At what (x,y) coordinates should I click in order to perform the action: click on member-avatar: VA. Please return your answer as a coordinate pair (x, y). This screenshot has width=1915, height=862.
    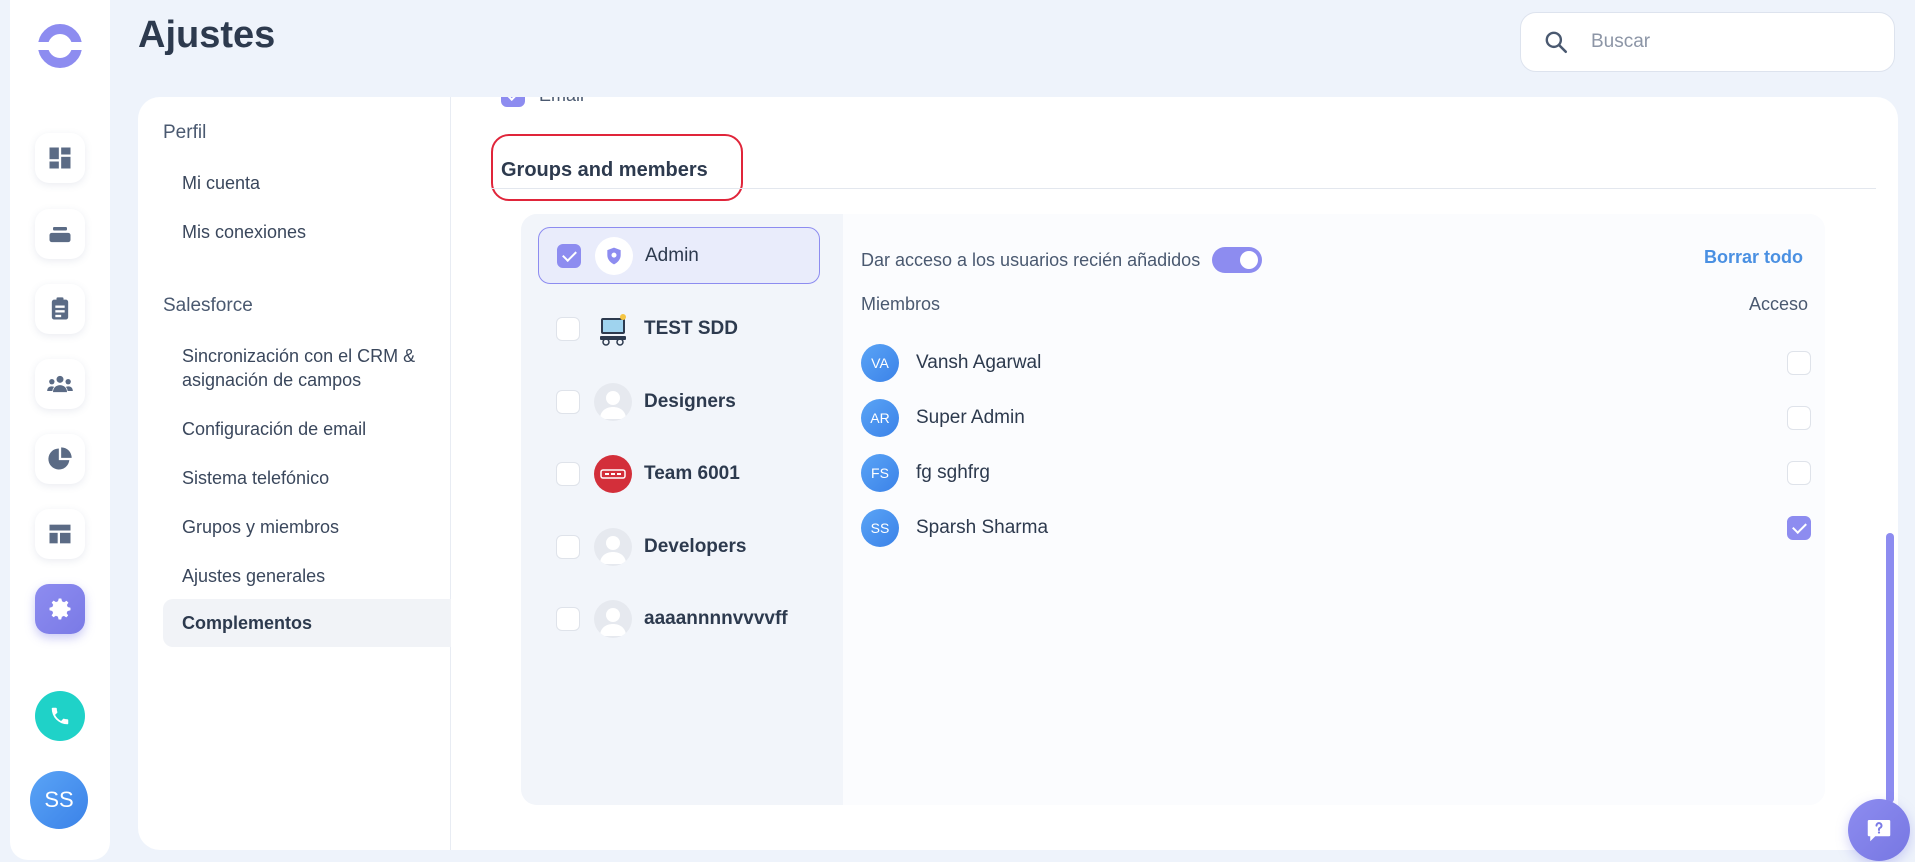
    Looking at the image, I should click on (880, 363).